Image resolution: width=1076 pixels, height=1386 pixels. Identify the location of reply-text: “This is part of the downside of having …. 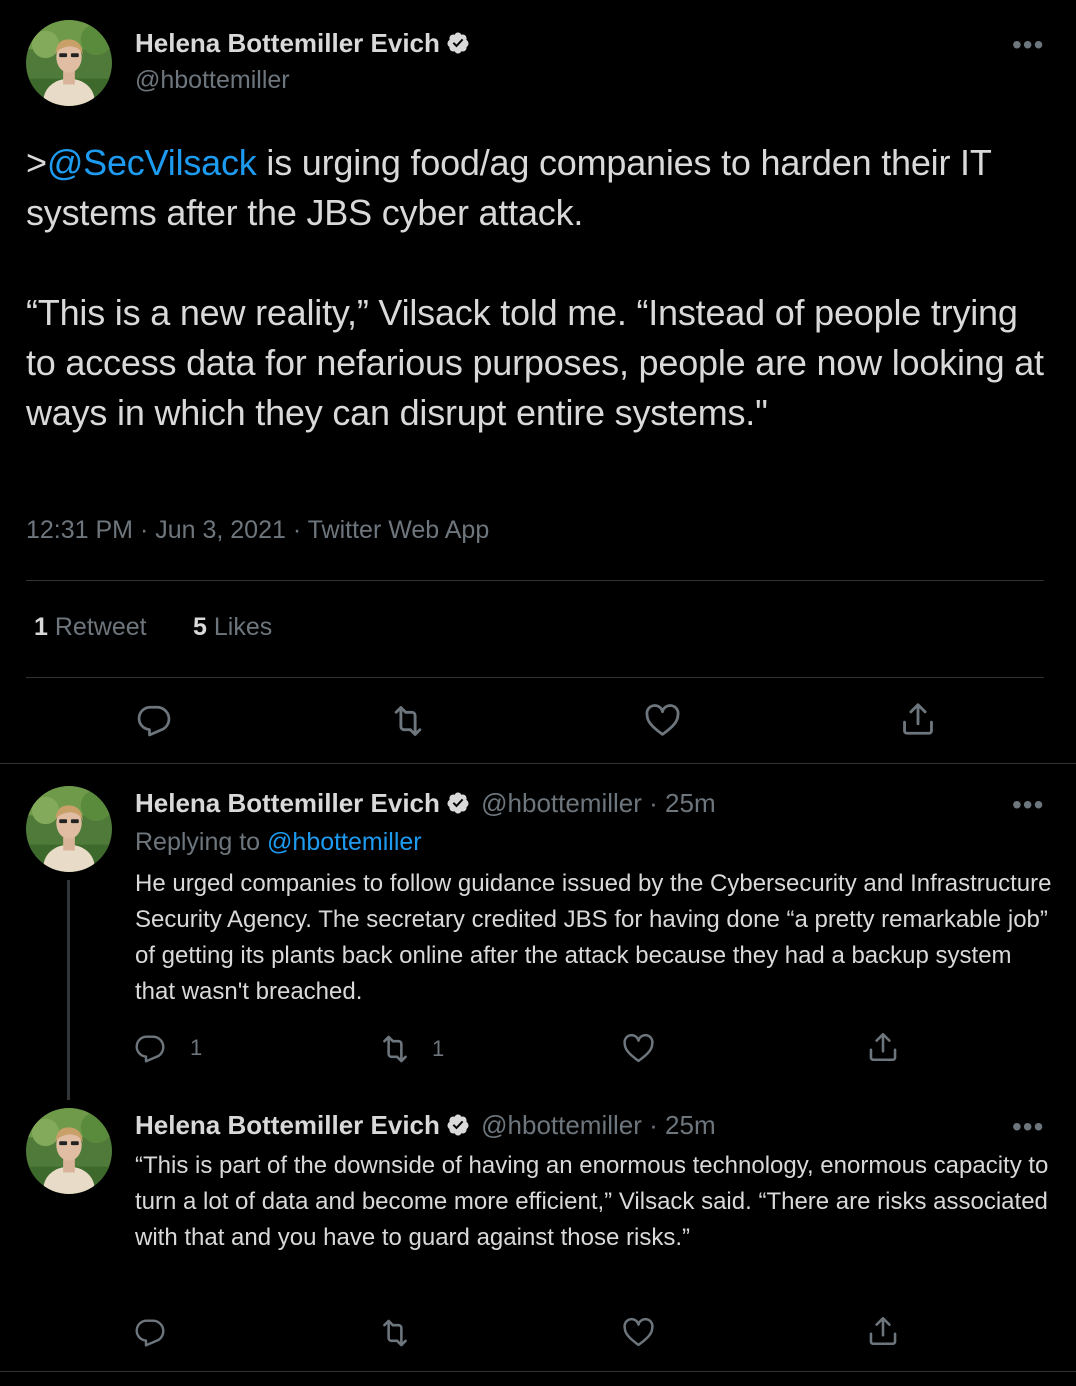
(592, 1201).